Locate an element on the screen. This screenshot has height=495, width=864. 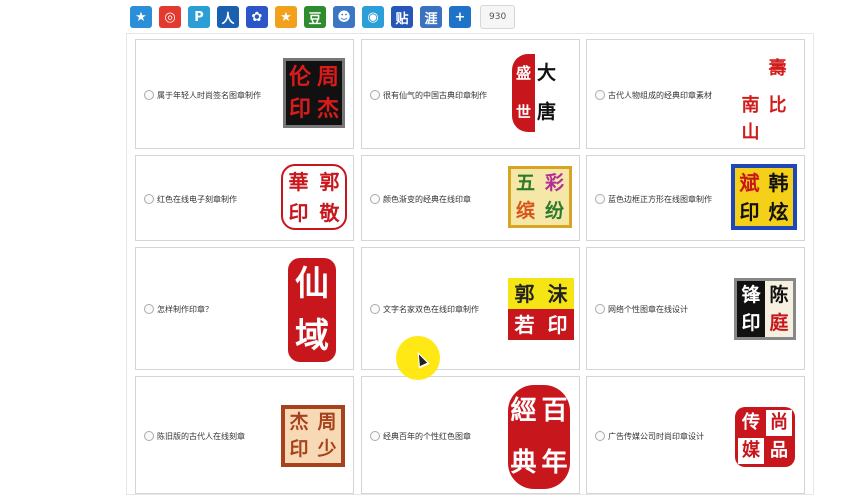
stamp-preview: 仙域 is located at coordinates (312, 310).